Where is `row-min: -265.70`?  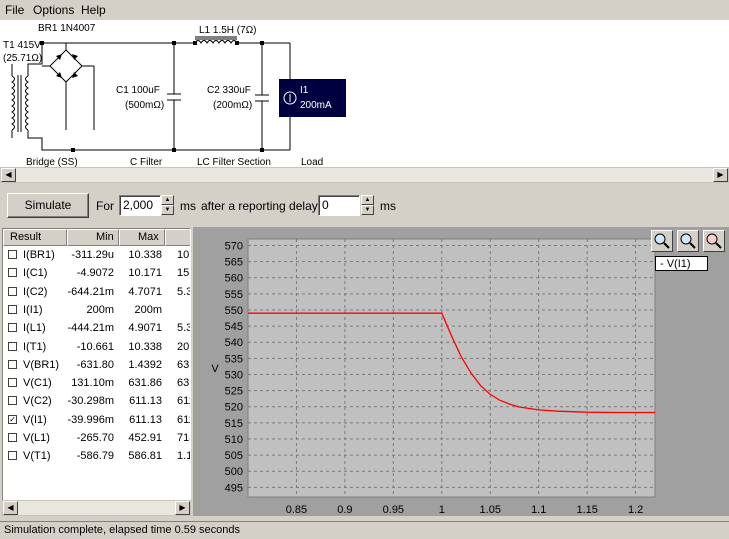
row-min: -265.70 is located at coordinates (95, 438).